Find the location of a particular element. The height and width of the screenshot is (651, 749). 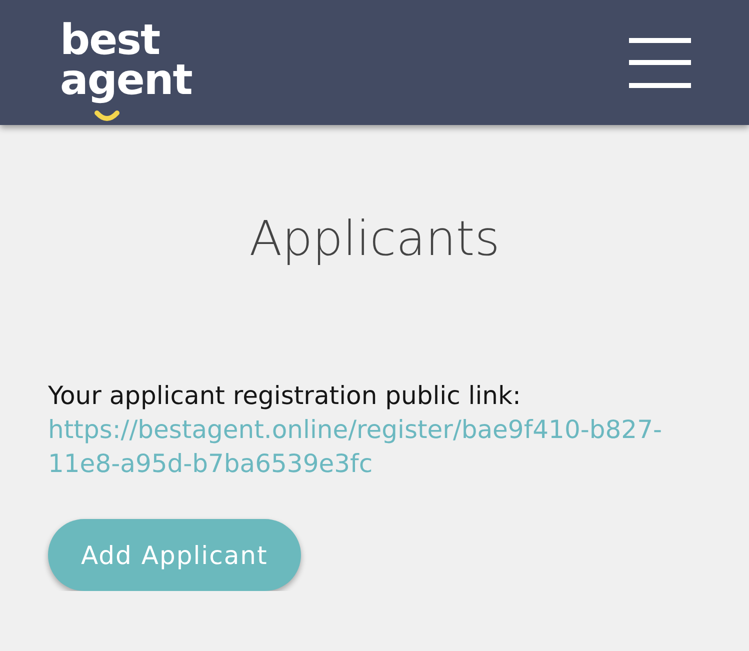

page-title: Applicants is located at coordinates (374, 239).